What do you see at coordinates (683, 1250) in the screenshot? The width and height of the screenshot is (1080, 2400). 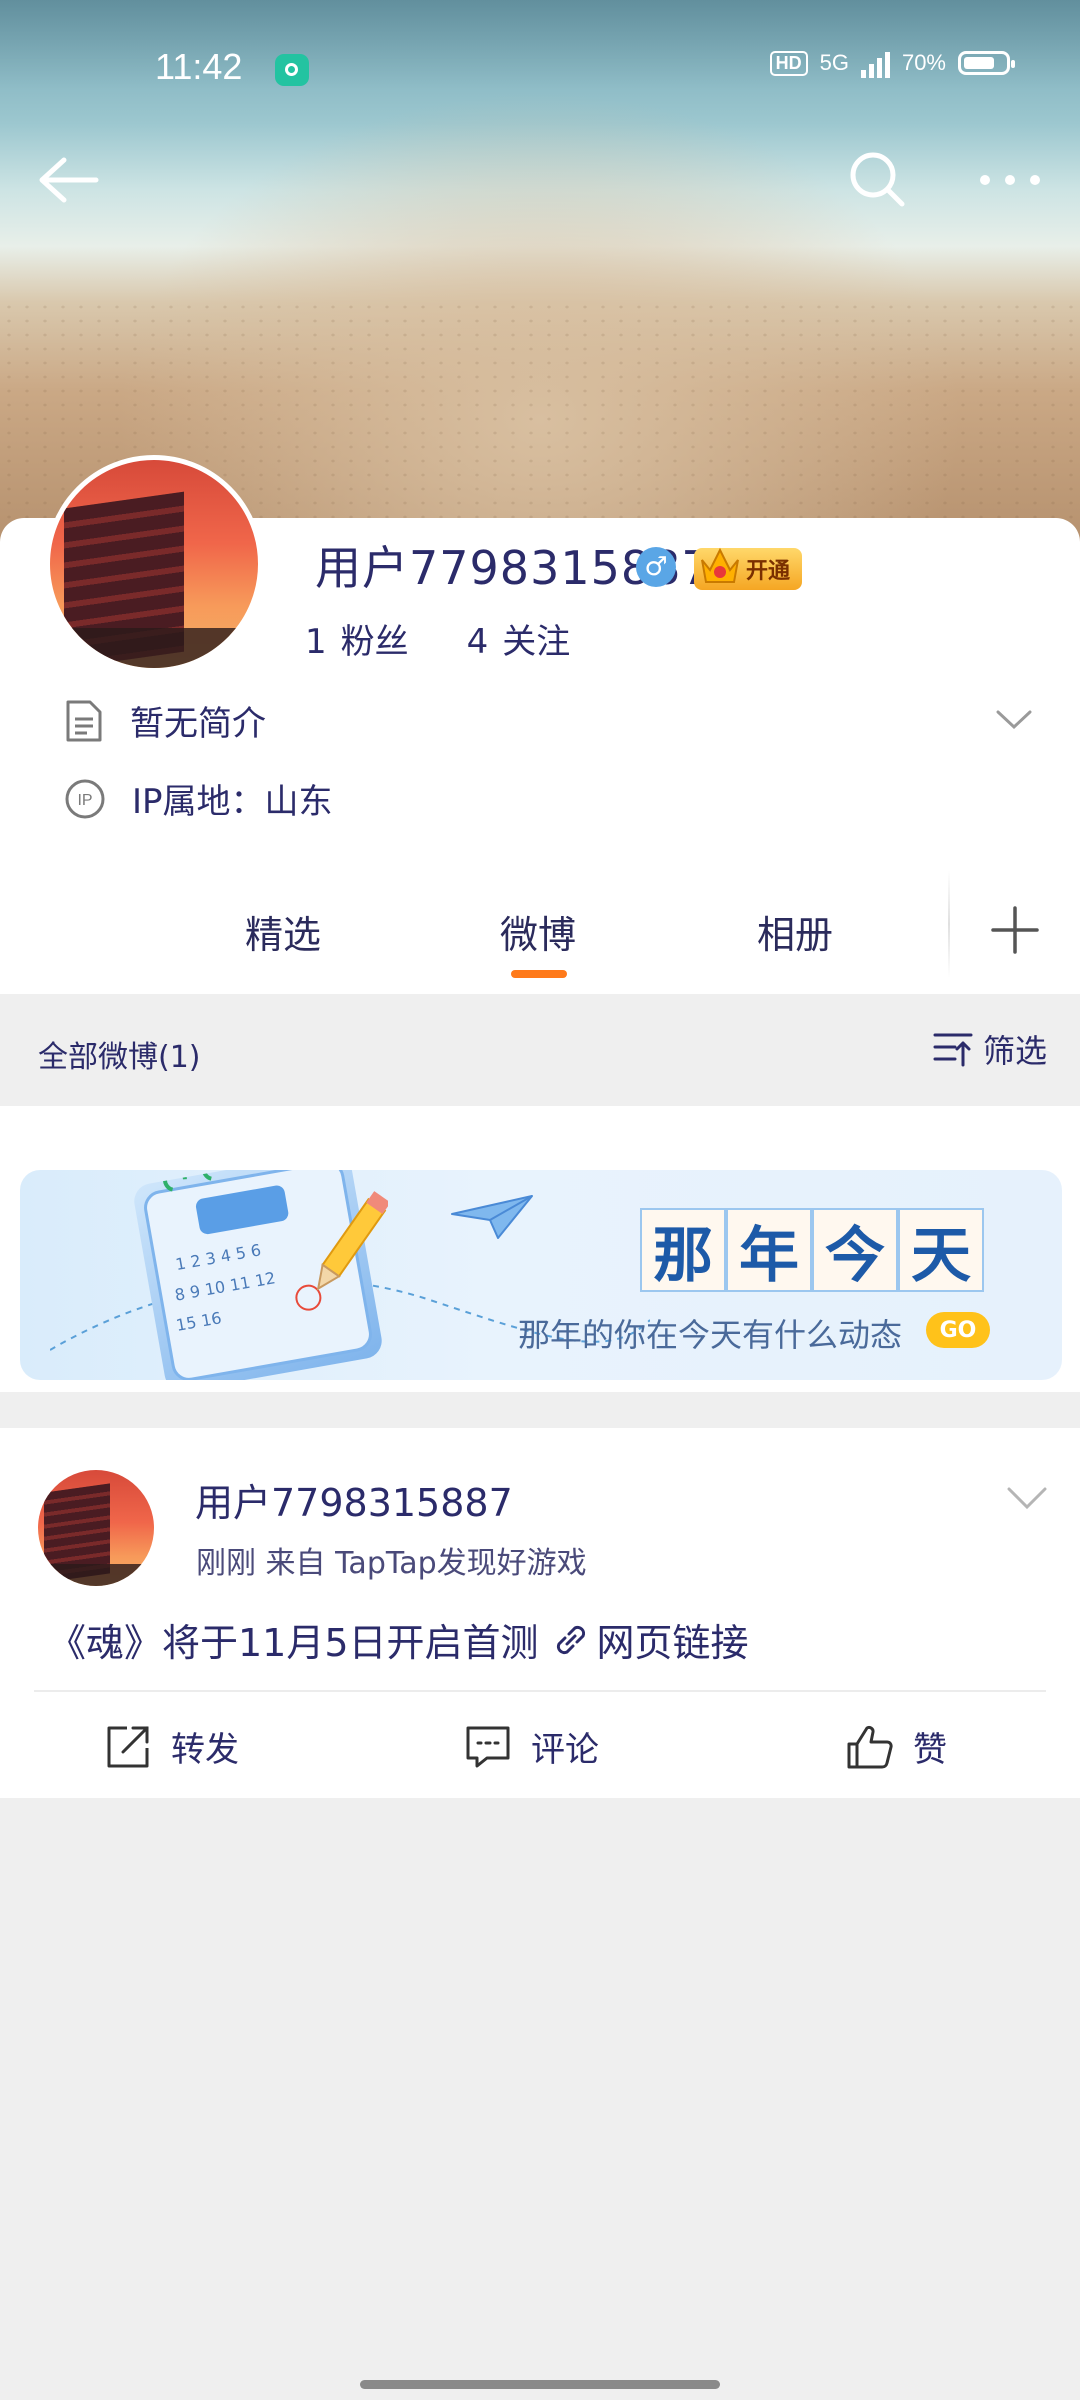 I see `banner-title-char: 那` at bounding box center [683, 1250].